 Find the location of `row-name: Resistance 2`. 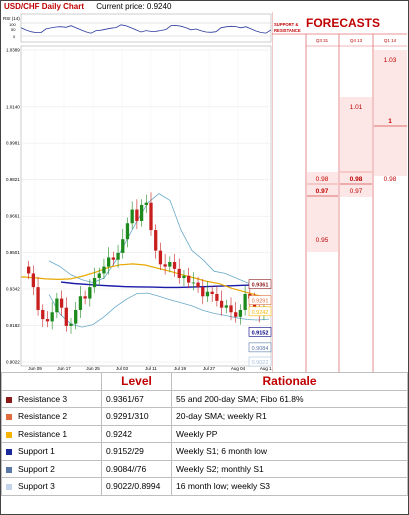

row-name: Resistance 2 is located at coordinates (43, 416).